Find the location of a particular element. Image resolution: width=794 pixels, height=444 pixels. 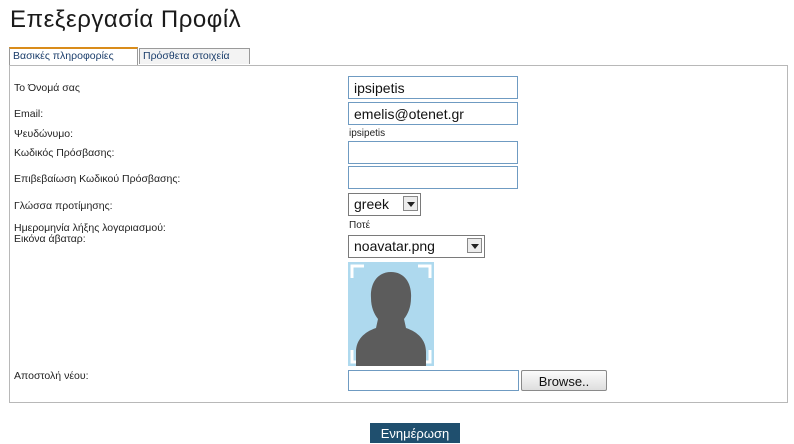

browse-button: Browse.. is located at coordinates (564, 380).